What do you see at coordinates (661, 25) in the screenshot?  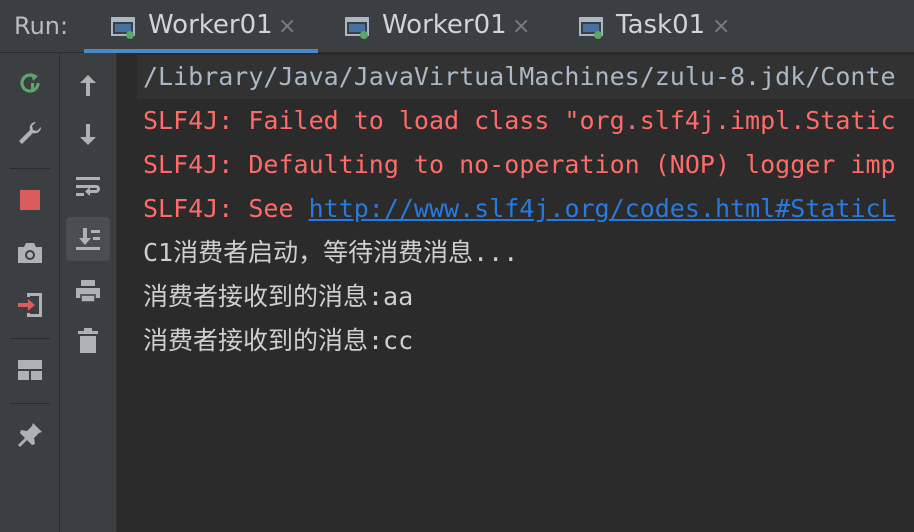 I see `tab-label: Task01` at bounding box center [661, 25].